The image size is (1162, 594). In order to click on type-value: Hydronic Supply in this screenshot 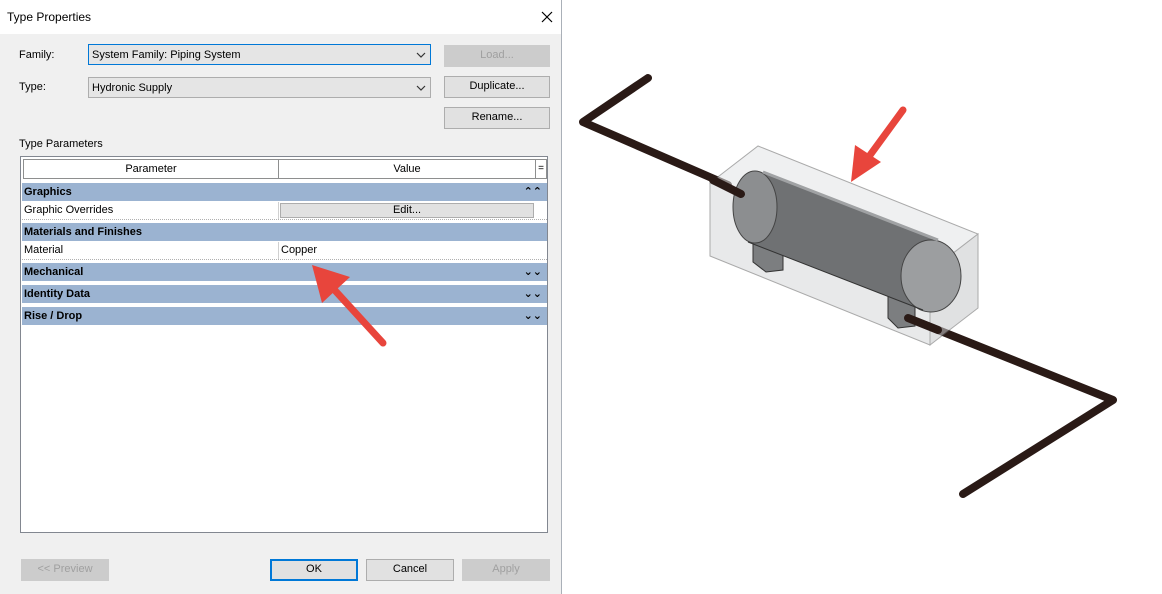, I will do `click(132, 88)`.